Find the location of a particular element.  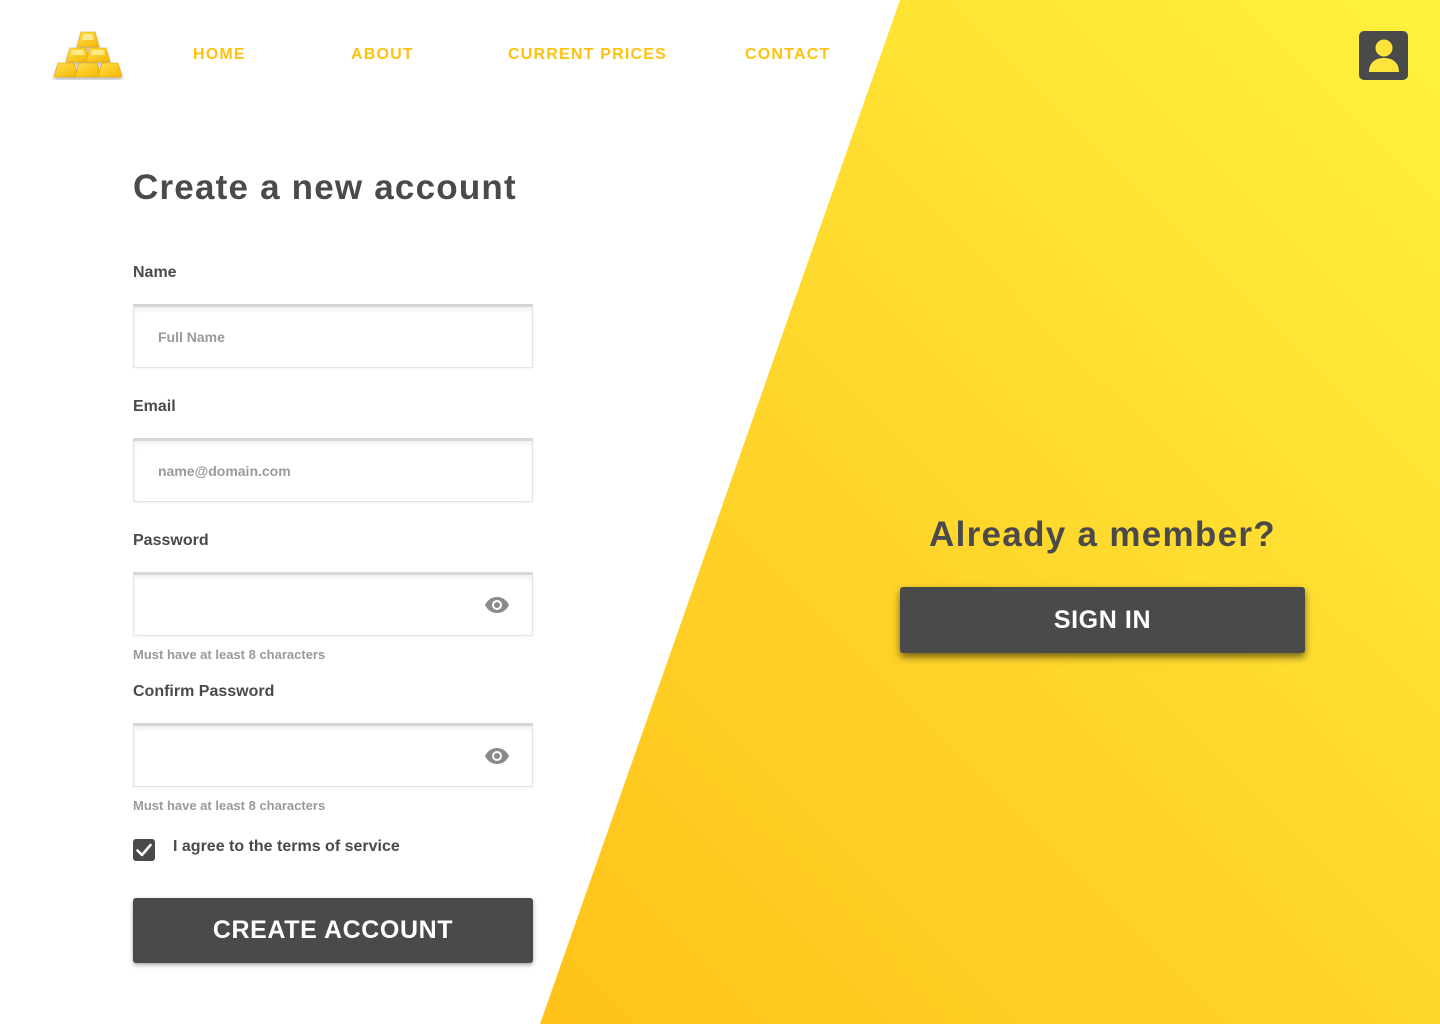

terms-checkbox is located at coordinates (144, 850).